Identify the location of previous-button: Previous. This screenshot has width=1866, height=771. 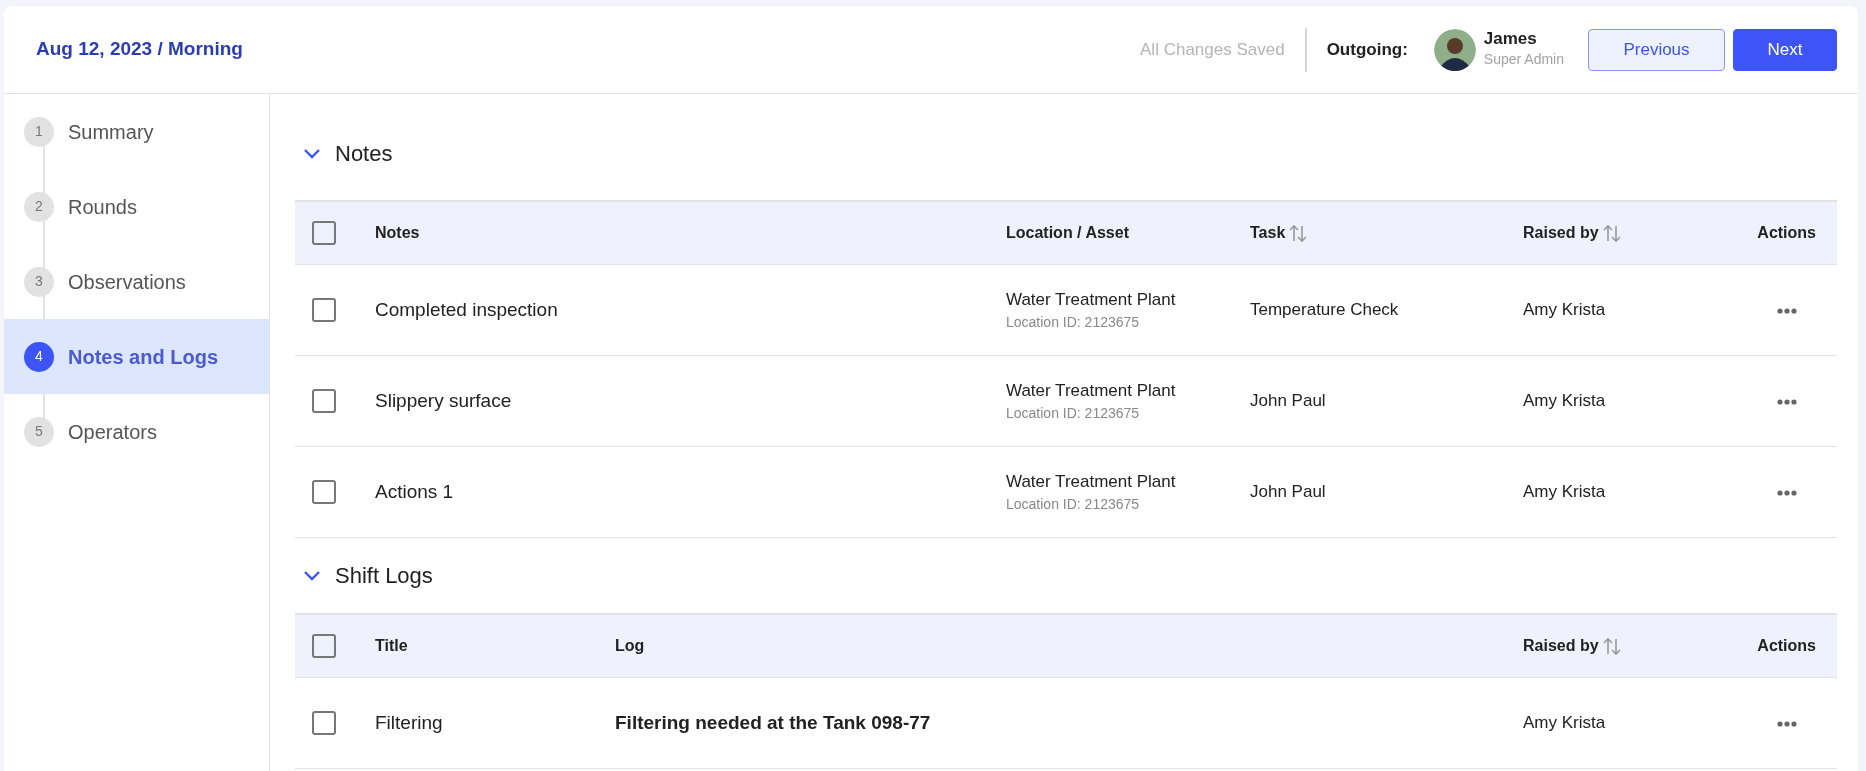
(1656, 49).